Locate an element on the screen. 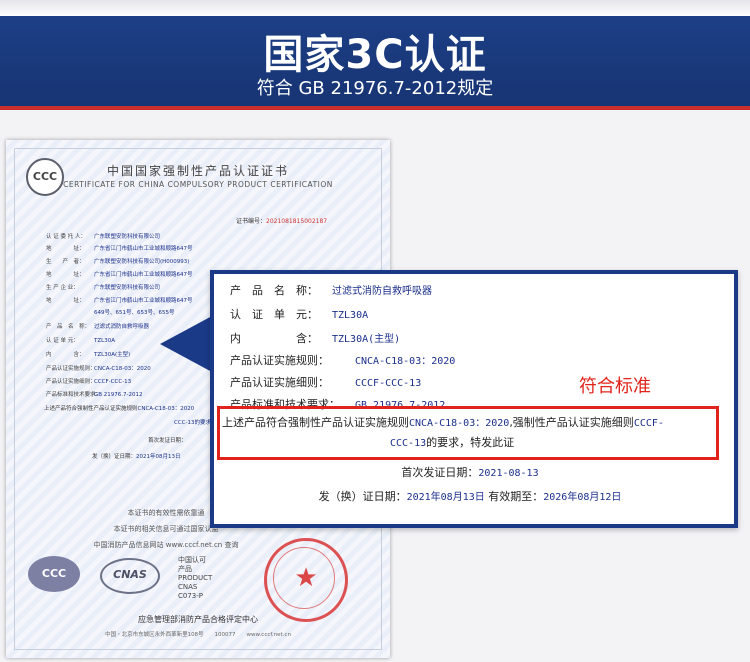  cnas-logo-icon: CNAS is located at coordinates (130, 576).